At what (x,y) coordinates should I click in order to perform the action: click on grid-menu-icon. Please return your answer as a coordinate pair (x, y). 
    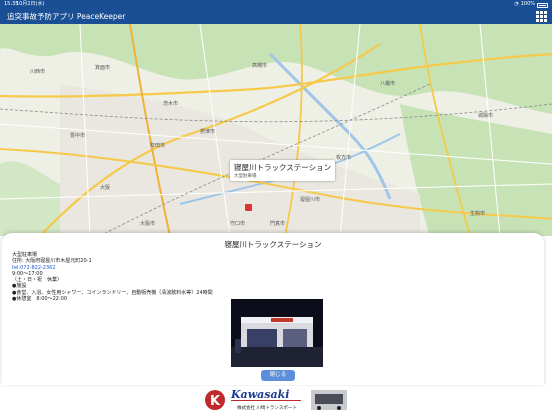
    Looking at the image, I should click on (541, 16).